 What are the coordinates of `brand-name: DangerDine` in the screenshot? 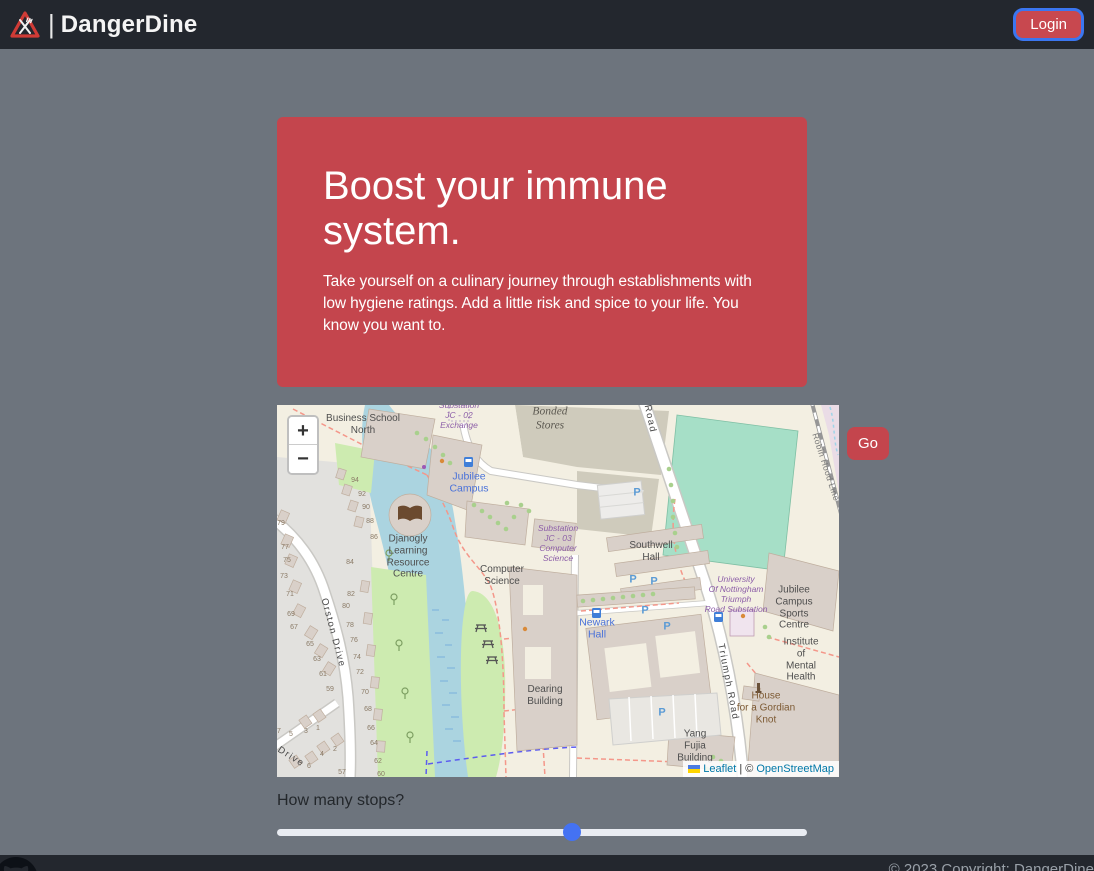 It's located at (129, 24).